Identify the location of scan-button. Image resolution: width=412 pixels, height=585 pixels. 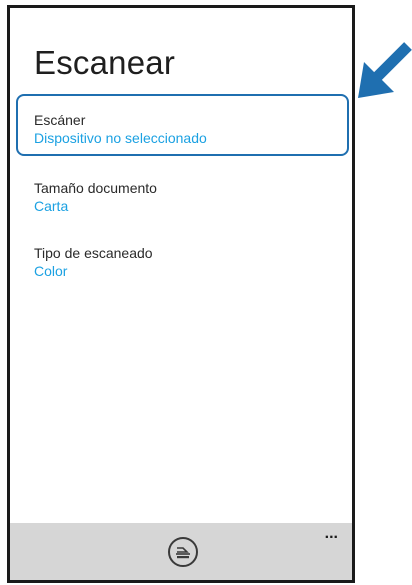
(183, 552).